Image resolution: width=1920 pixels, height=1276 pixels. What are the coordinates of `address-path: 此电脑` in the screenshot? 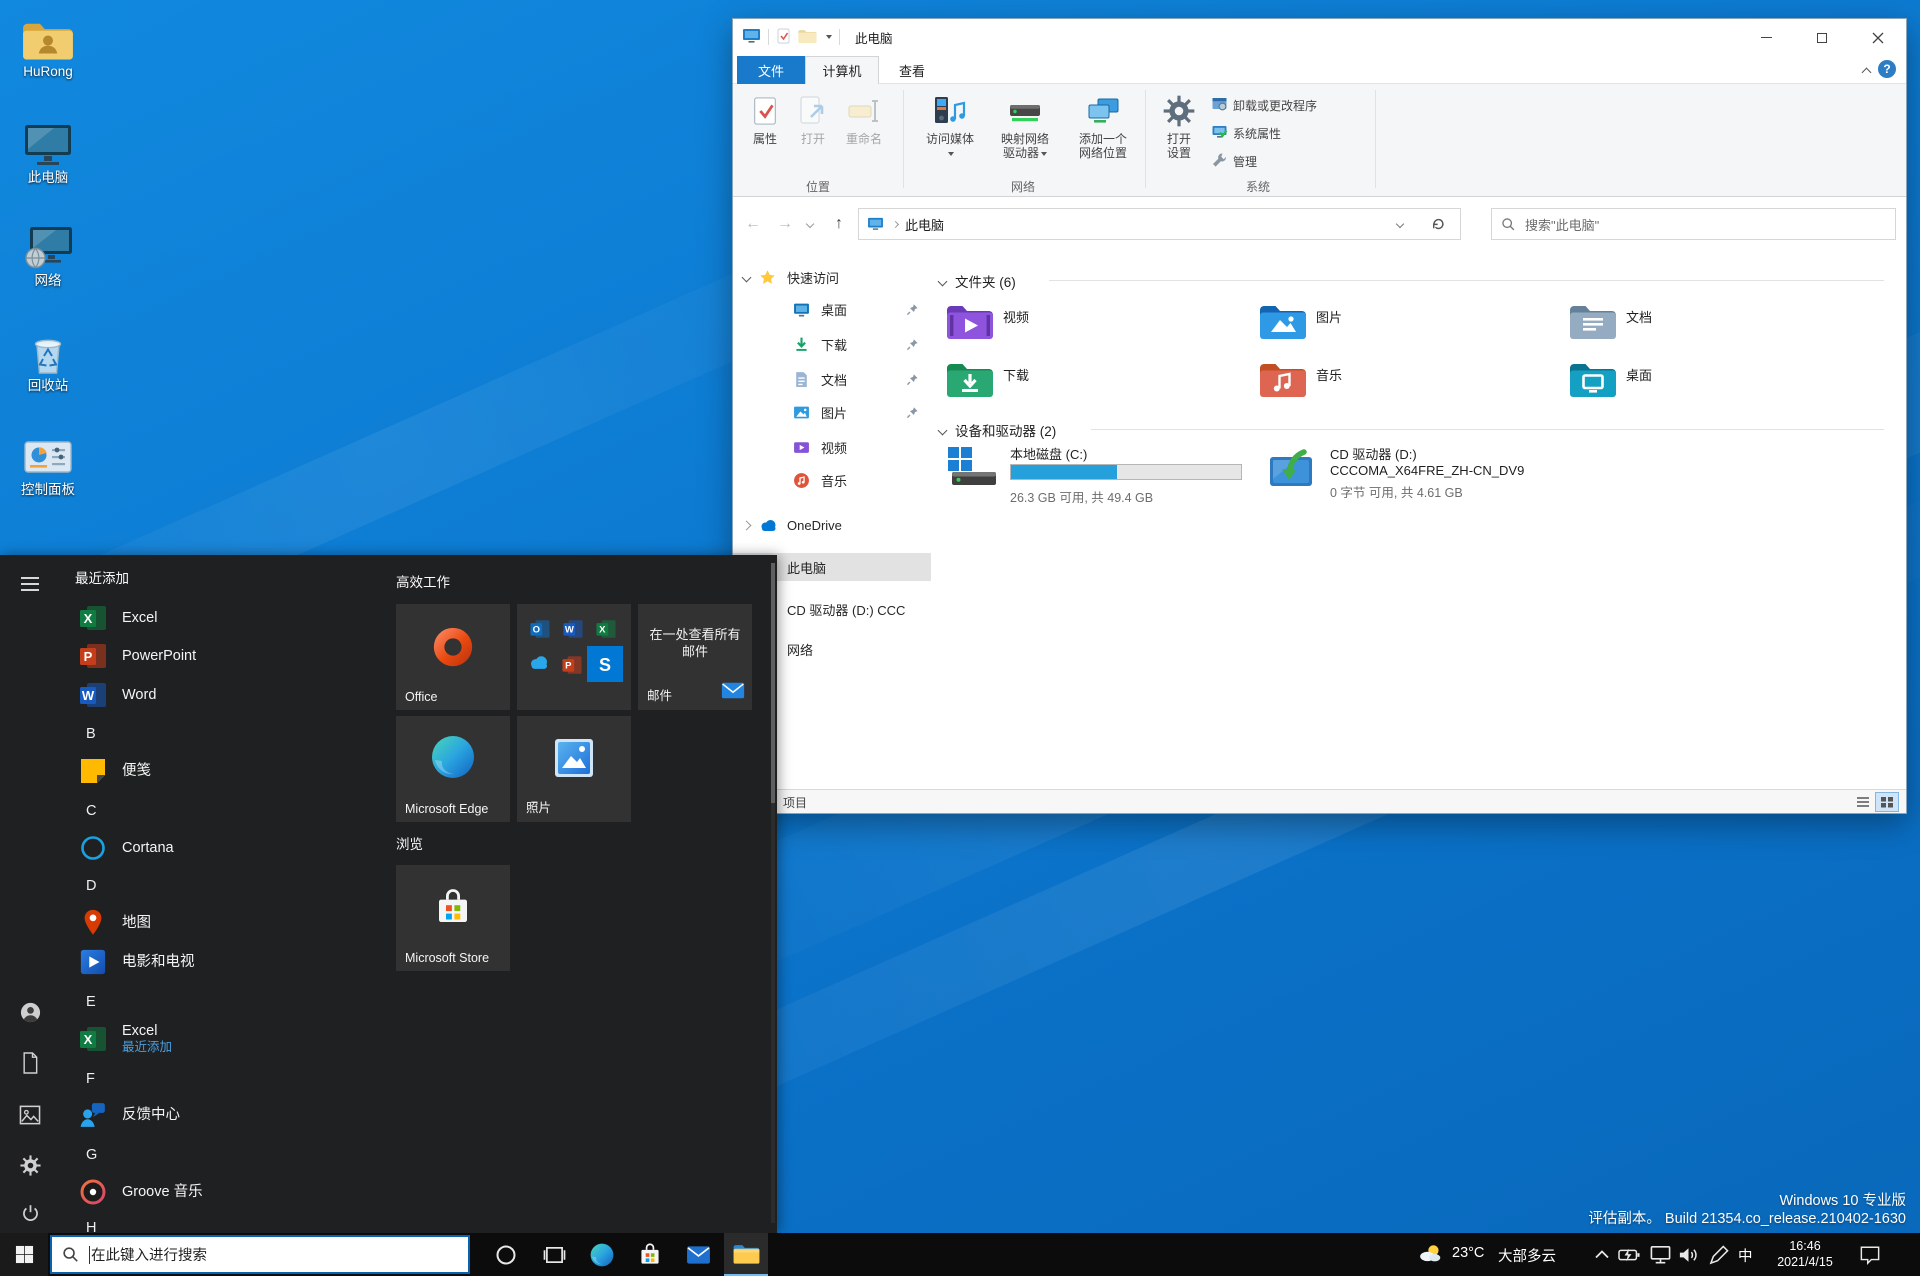 It's located at (924, 224).